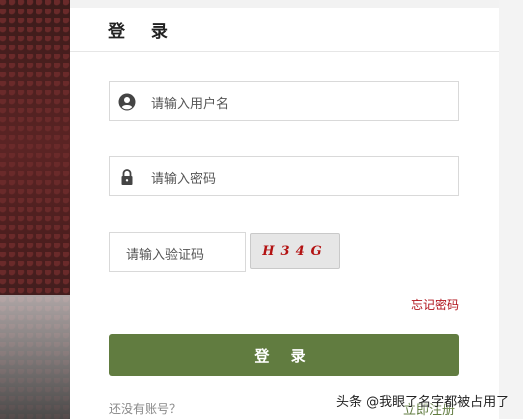 This screenshot has width=523, height=419. I want to click on captcha-image: H34G, so click(295, 251).